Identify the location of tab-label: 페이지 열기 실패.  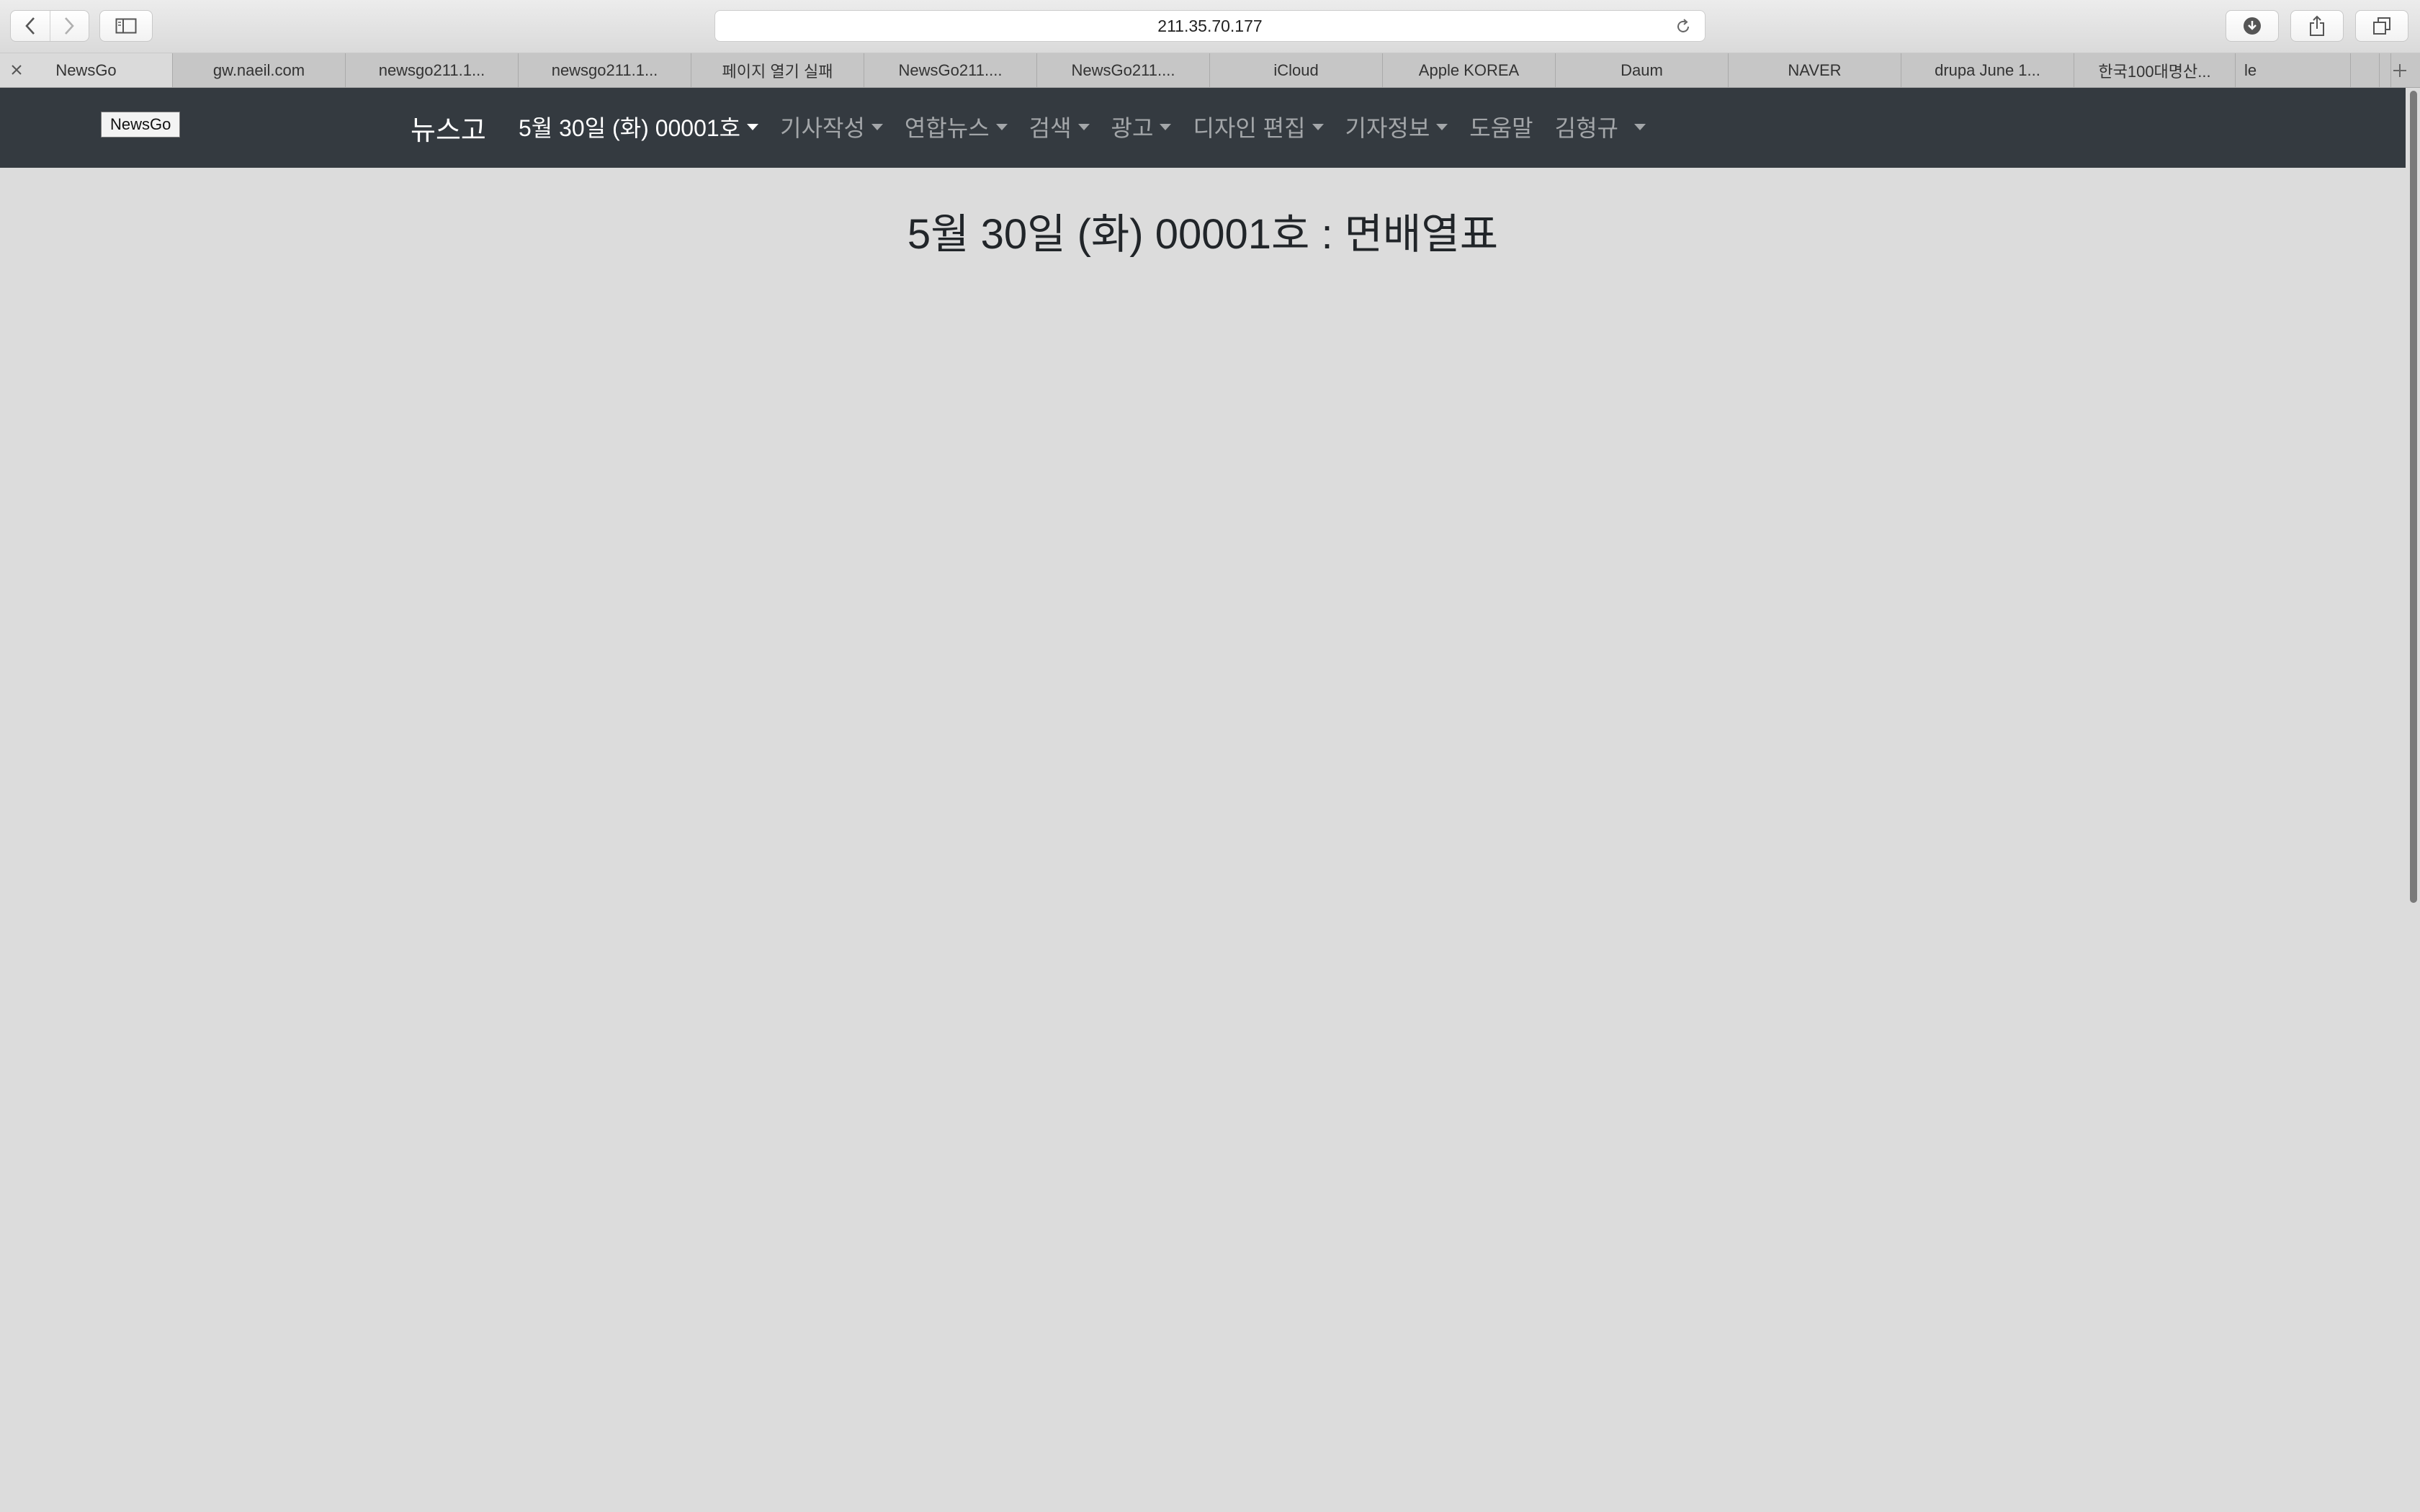
(777, 71).